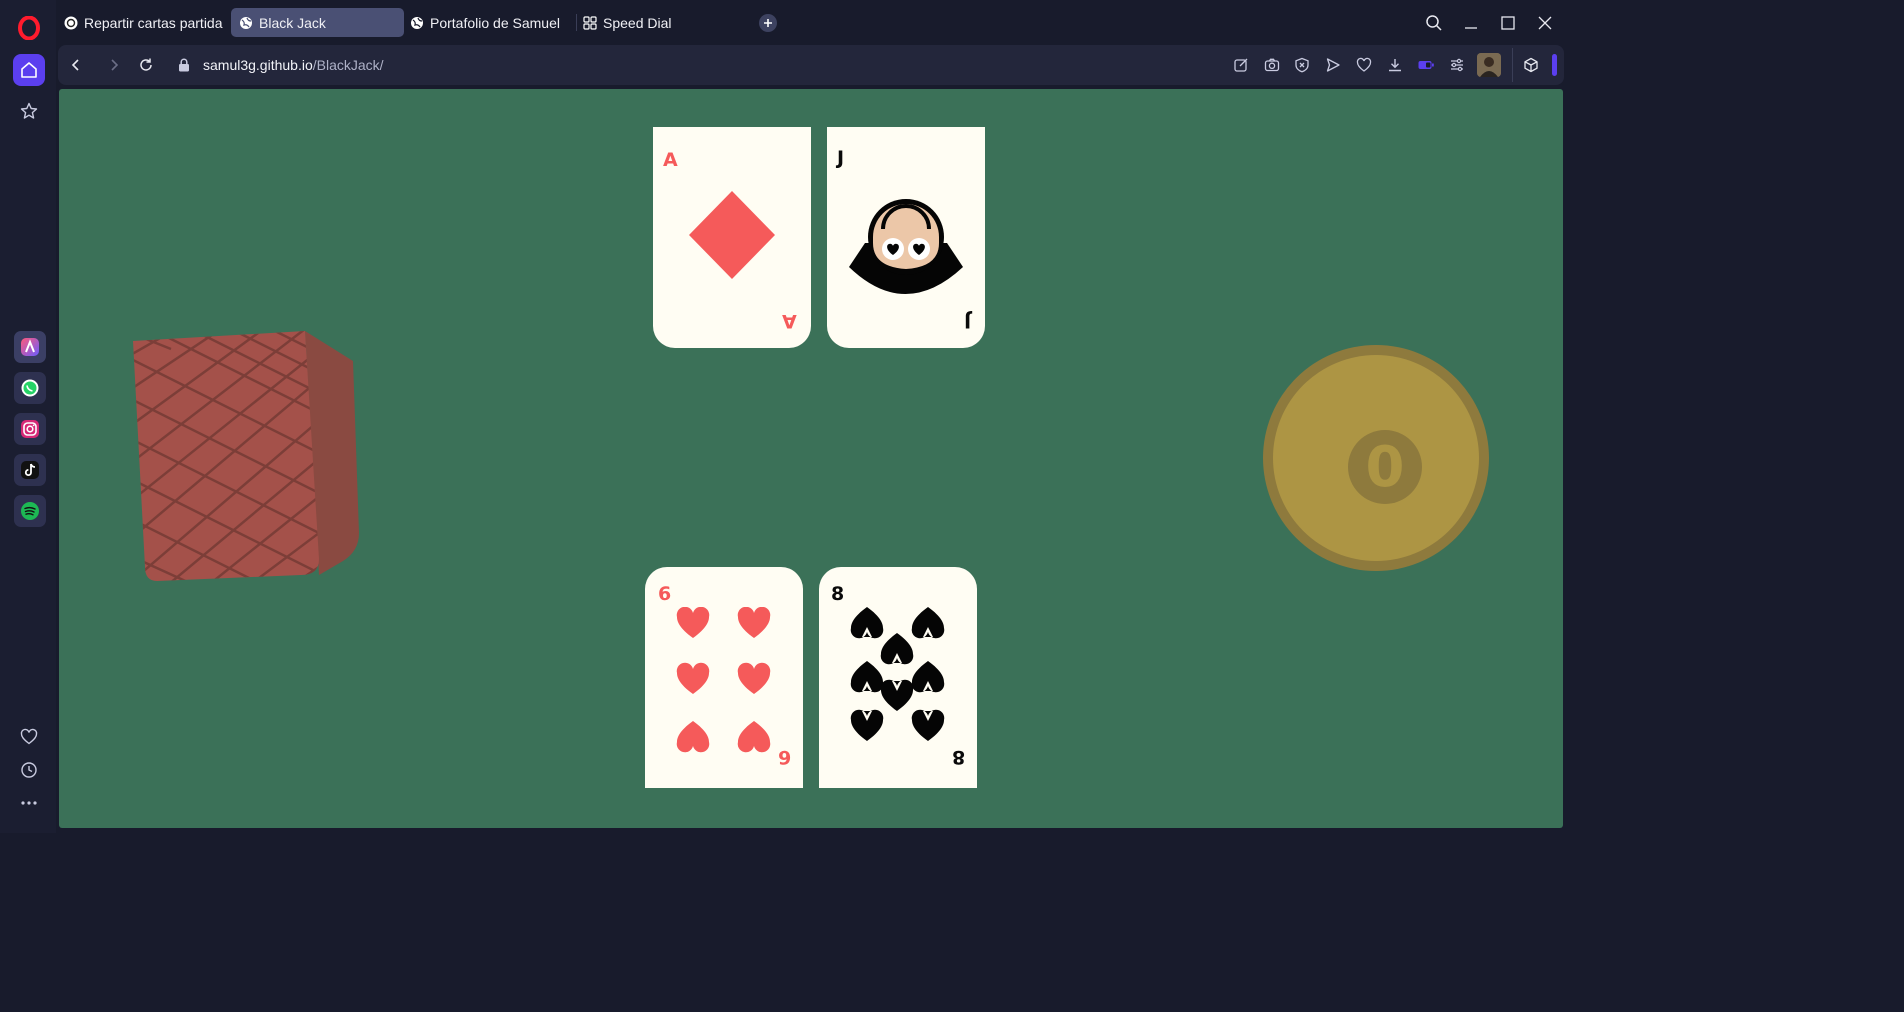  I want to click on player-card-2: 8 8, so click(898, 677).